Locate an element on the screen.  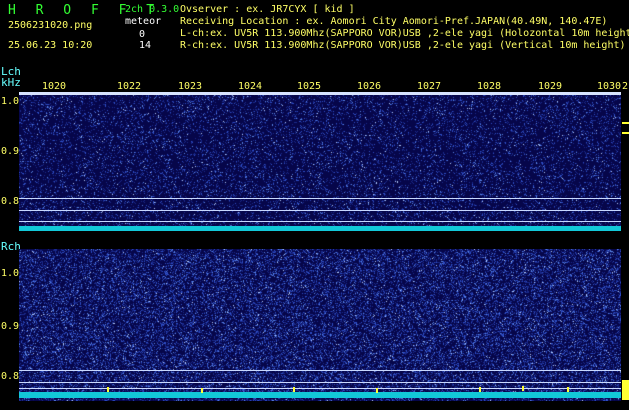
time-tick: 1025 is located at coordinates (309, 86).